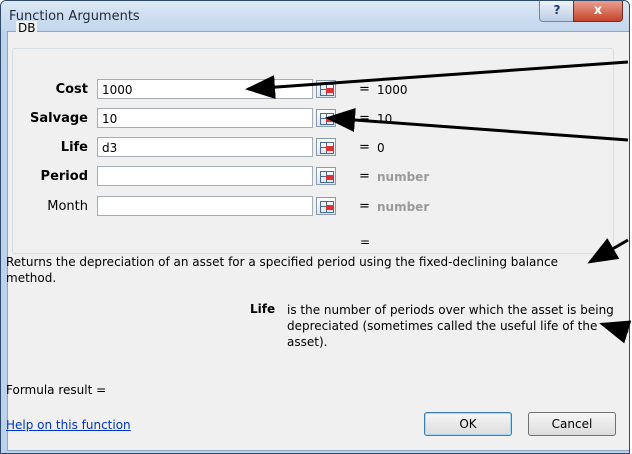 The height and width of the screenshot is (454, 632). Describe the element at coordinates (67, 206) in the screenshot. I see `arg-label-month: Month` at that location.